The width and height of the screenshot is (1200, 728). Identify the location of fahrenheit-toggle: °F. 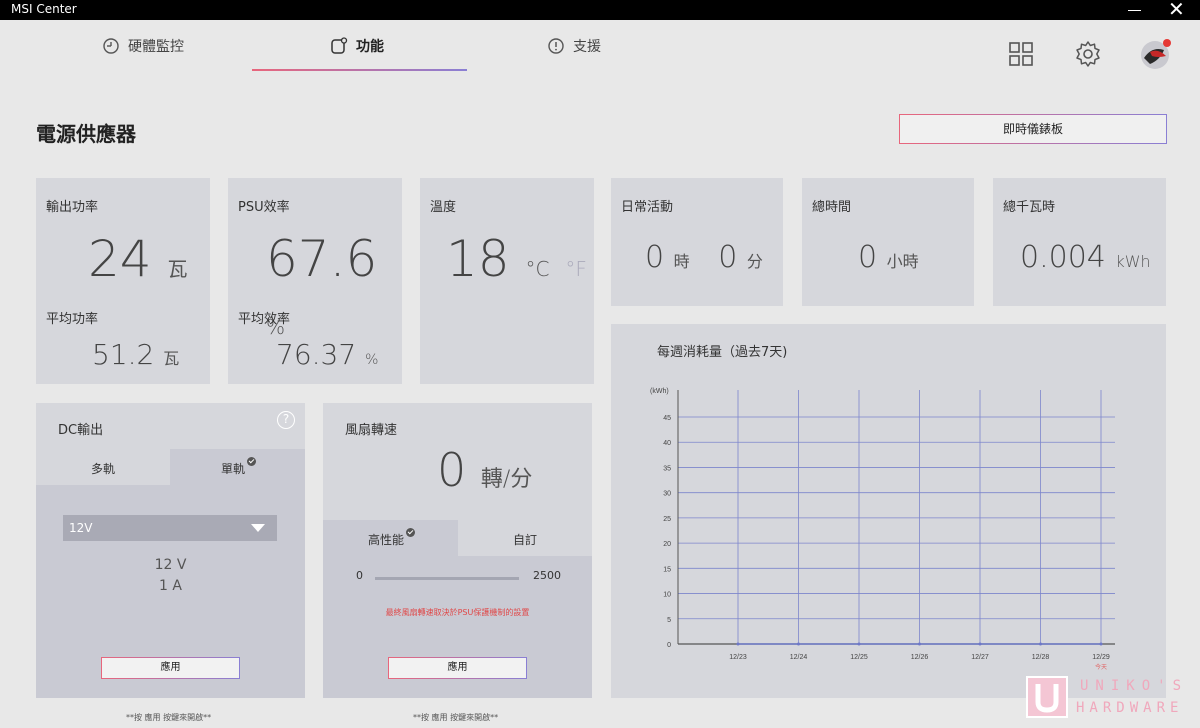
(576, 269).